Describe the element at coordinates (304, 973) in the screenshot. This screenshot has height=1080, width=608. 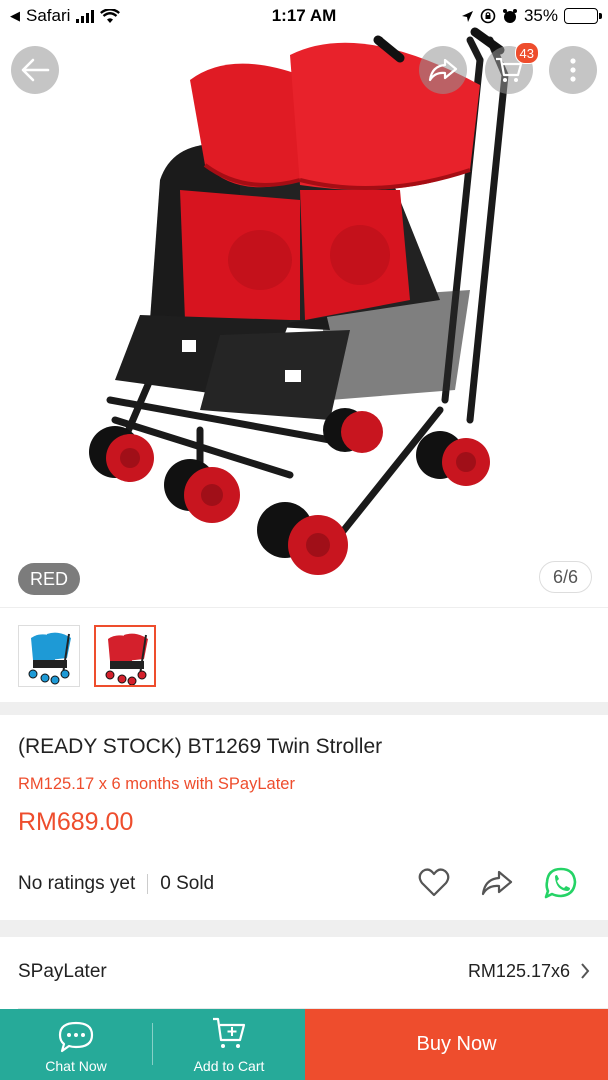
I see `spaylater-row: SPayLater RM125.17x6` at that location.